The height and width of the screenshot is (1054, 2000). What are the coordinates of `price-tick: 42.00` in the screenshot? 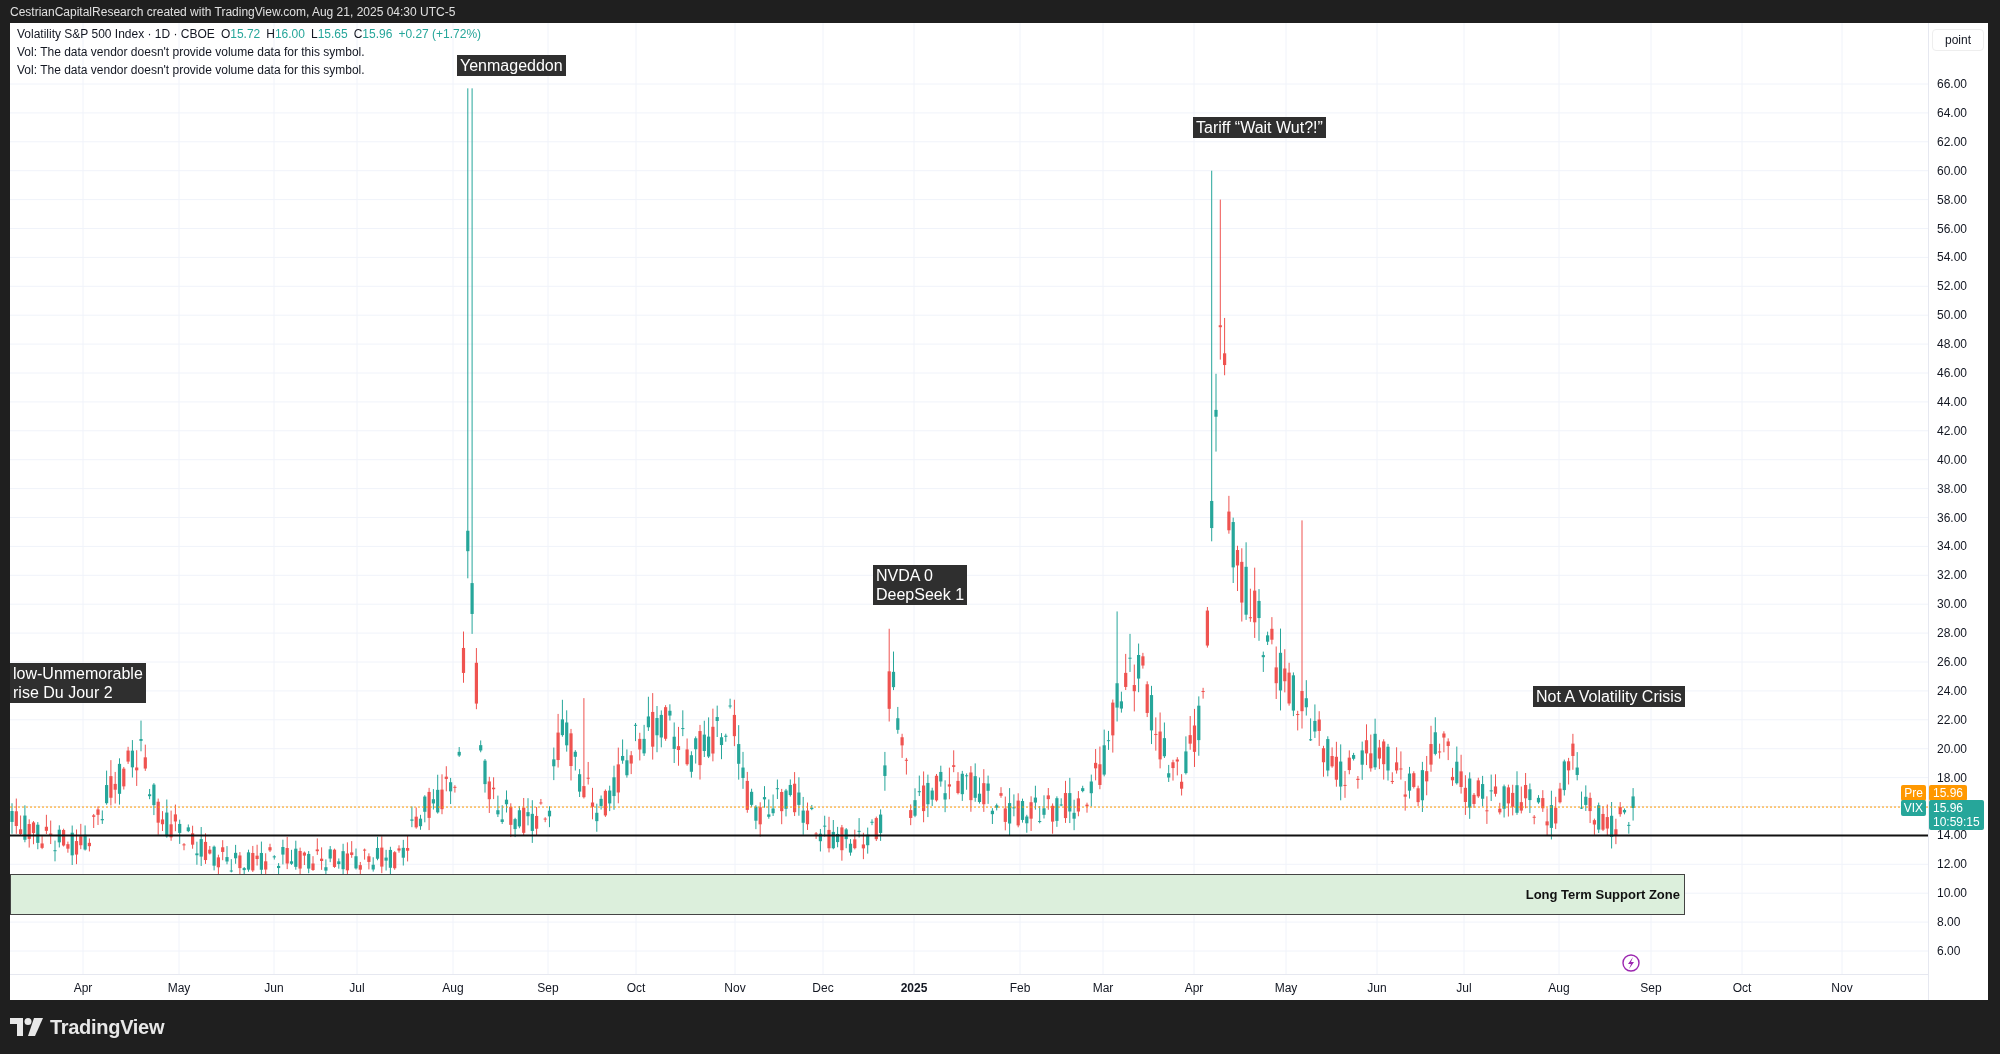 It's located at (1952, 430).